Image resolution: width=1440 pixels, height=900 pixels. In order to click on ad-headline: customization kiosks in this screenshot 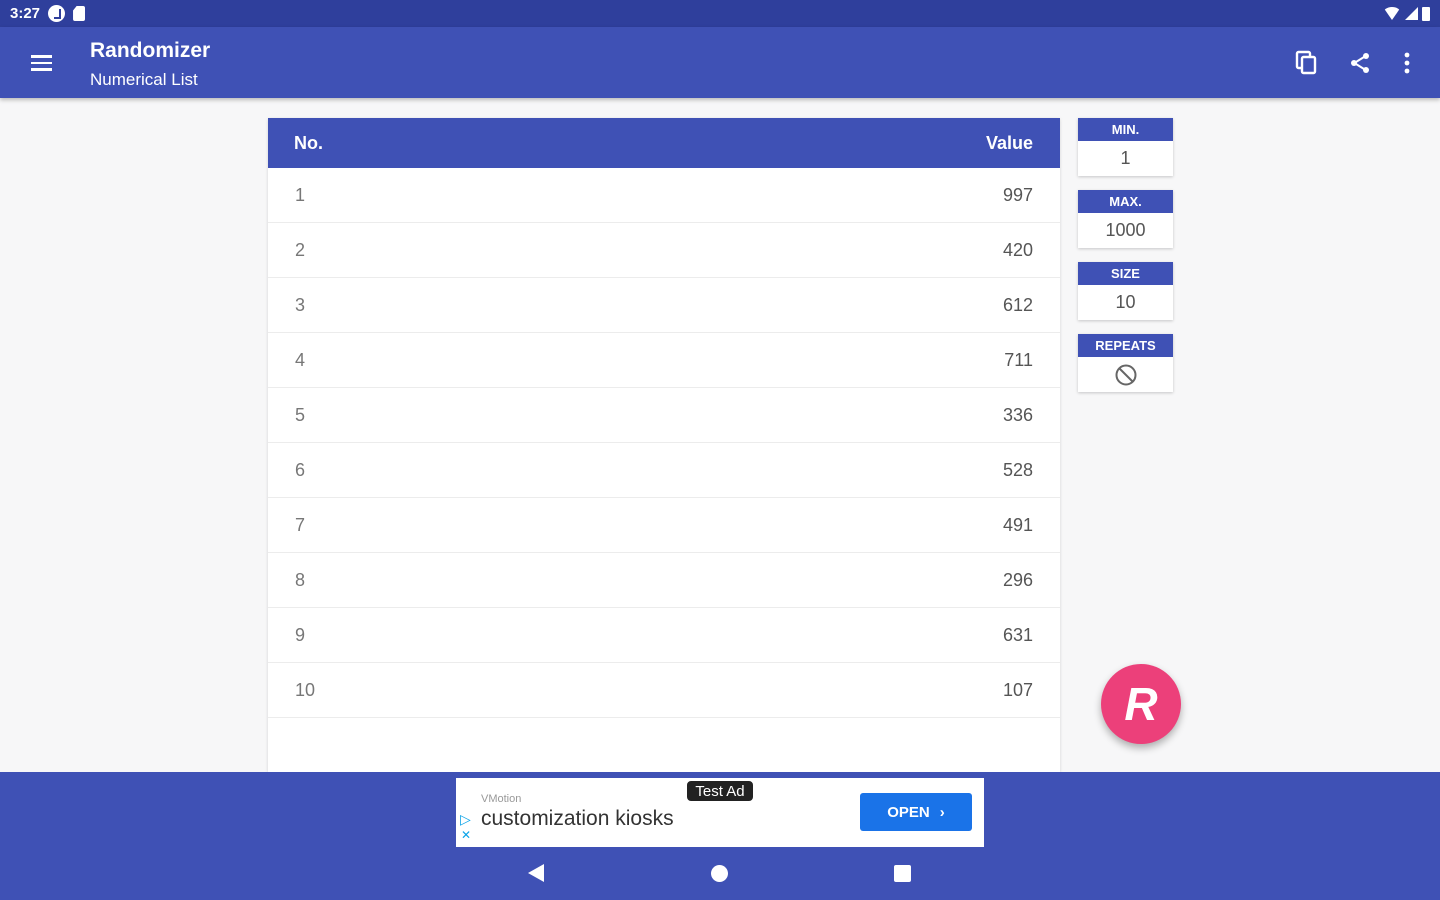, I will do `click(577, 818)`.